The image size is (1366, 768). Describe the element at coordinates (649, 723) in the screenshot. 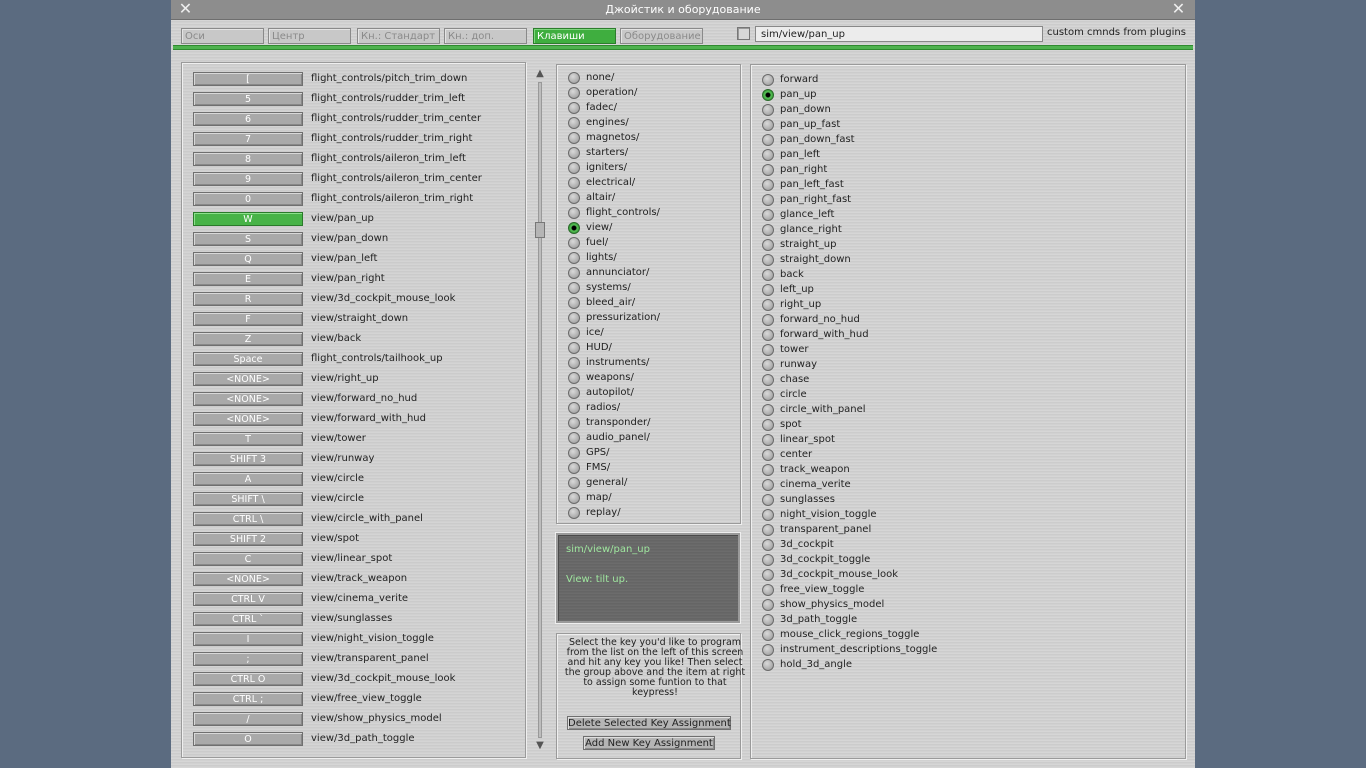

I see `delete-key-assignment-button: Delete Selected Key Assignment` at that location.